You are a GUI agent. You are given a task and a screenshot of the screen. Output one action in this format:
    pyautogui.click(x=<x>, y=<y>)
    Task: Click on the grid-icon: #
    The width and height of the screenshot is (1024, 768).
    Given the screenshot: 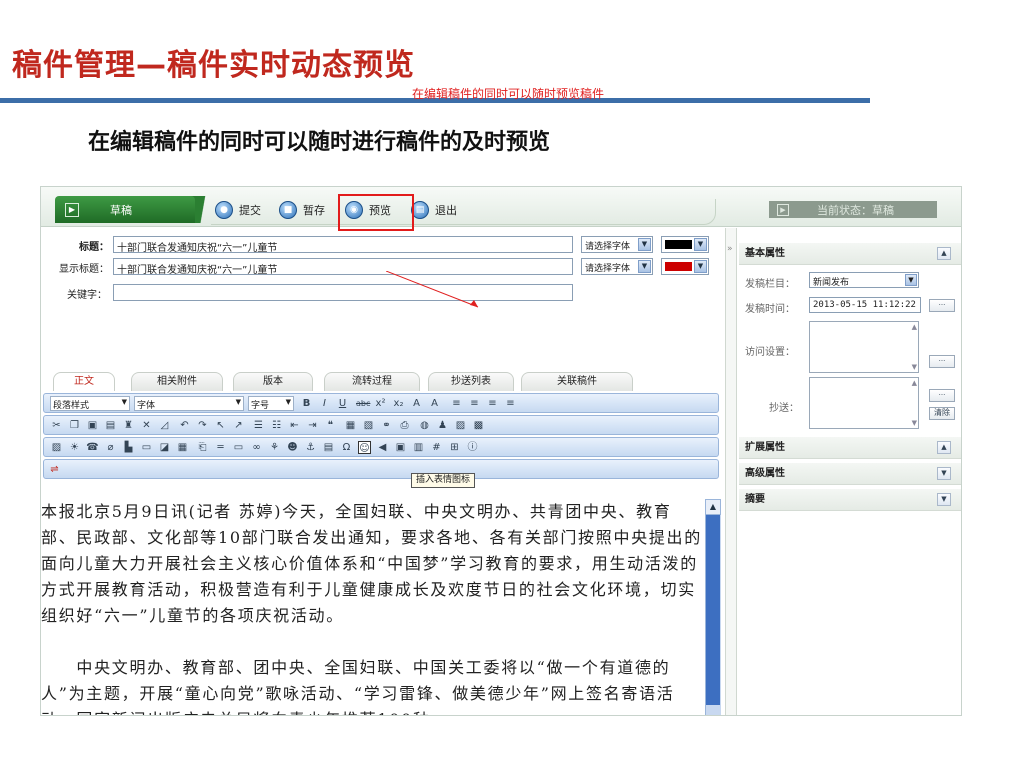 What is the action you would take?
    pyautogui.click(x=436, y=447)
    